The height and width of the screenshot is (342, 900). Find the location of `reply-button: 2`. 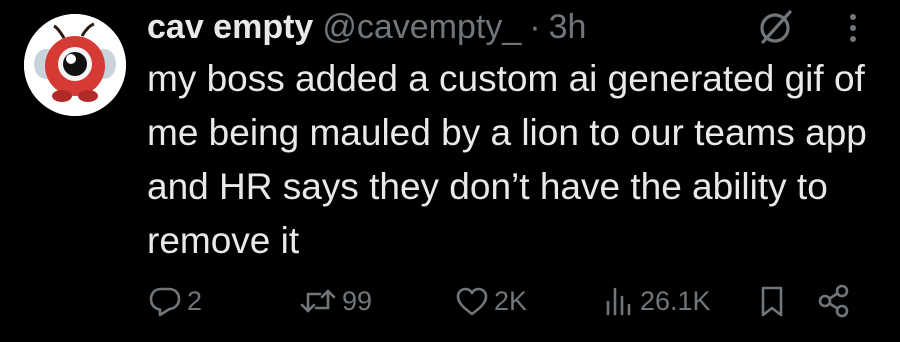

reply-button: 2 is located at coordinates (174, 301).